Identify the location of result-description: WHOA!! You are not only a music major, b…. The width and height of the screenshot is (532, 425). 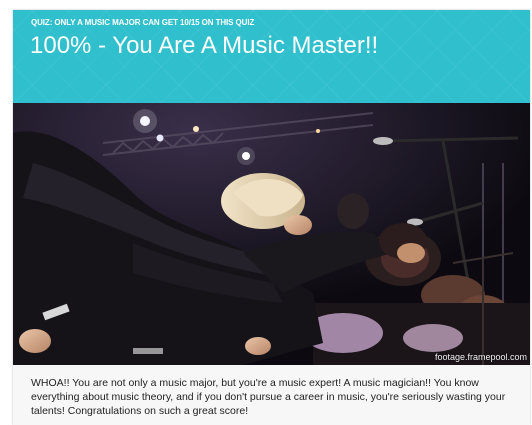
(268, 397).